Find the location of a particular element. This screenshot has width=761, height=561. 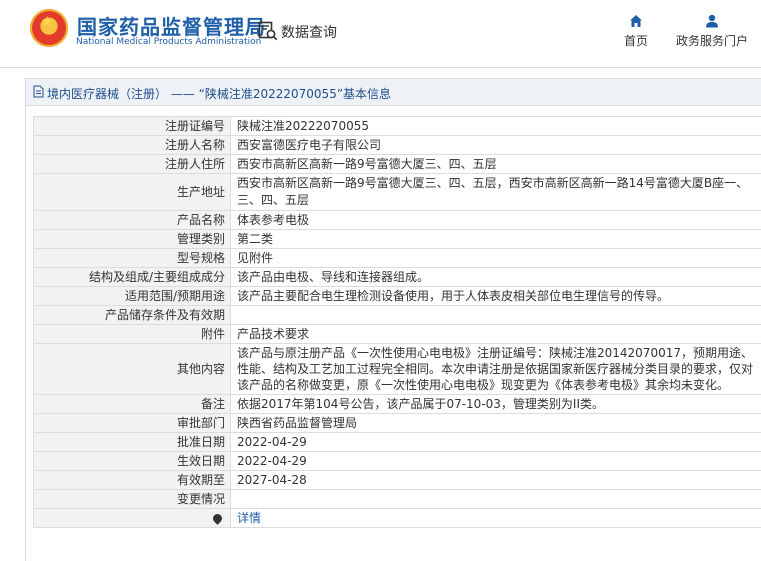

field-value: 该产品由电极、导线和连接器组成。 is located at coordinates (496, 277).